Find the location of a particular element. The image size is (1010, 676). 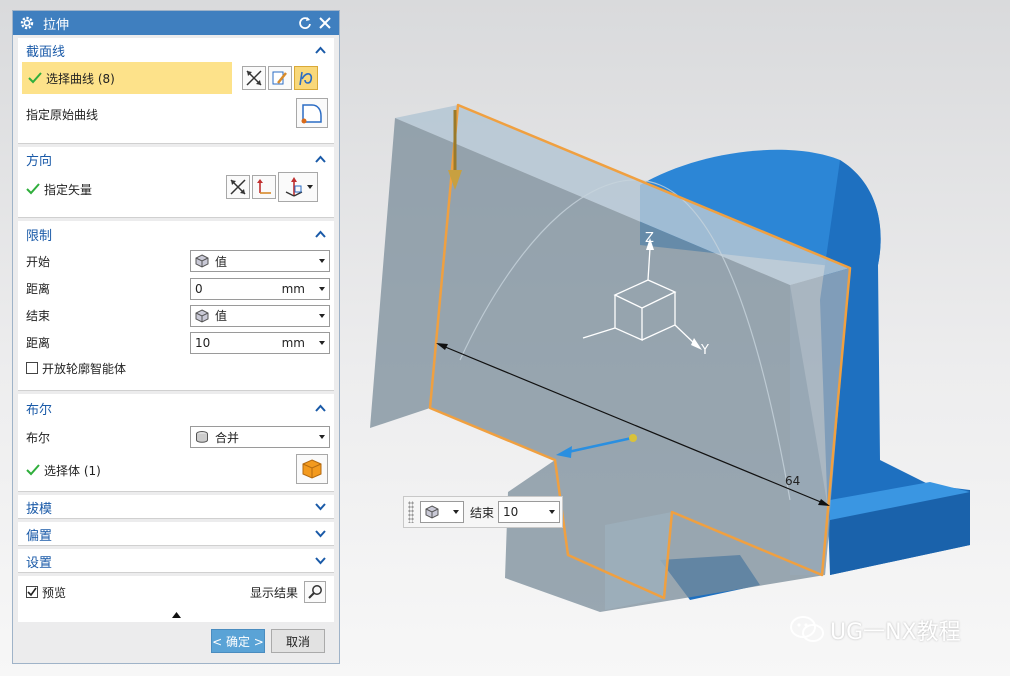

solid-body-icon is located at coordinates (312, 469).